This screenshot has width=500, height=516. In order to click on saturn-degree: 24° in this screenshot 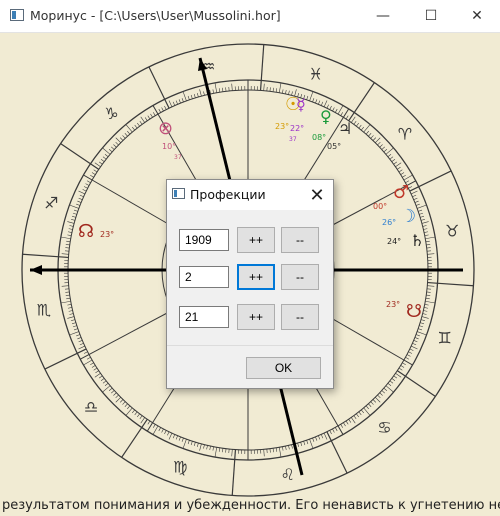, I will do `click(394, 241)`.